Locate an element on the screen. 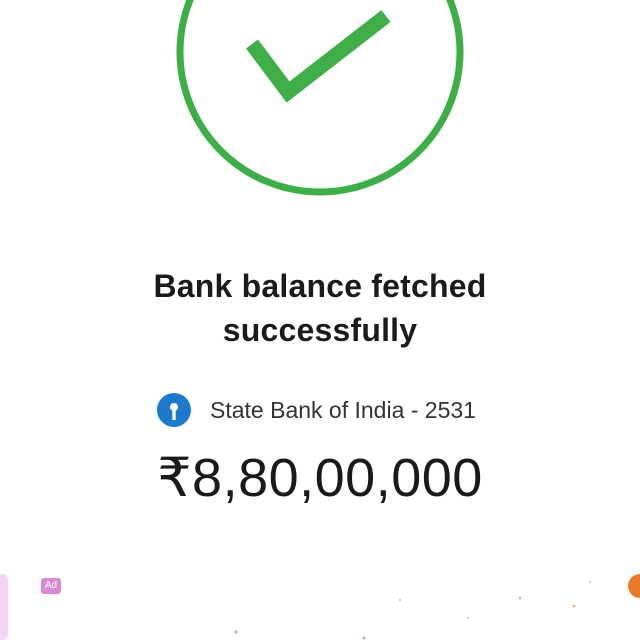 The width and height of the screenshot is (640, 640). ad-banner-strip is located at coordinates (320, 600).